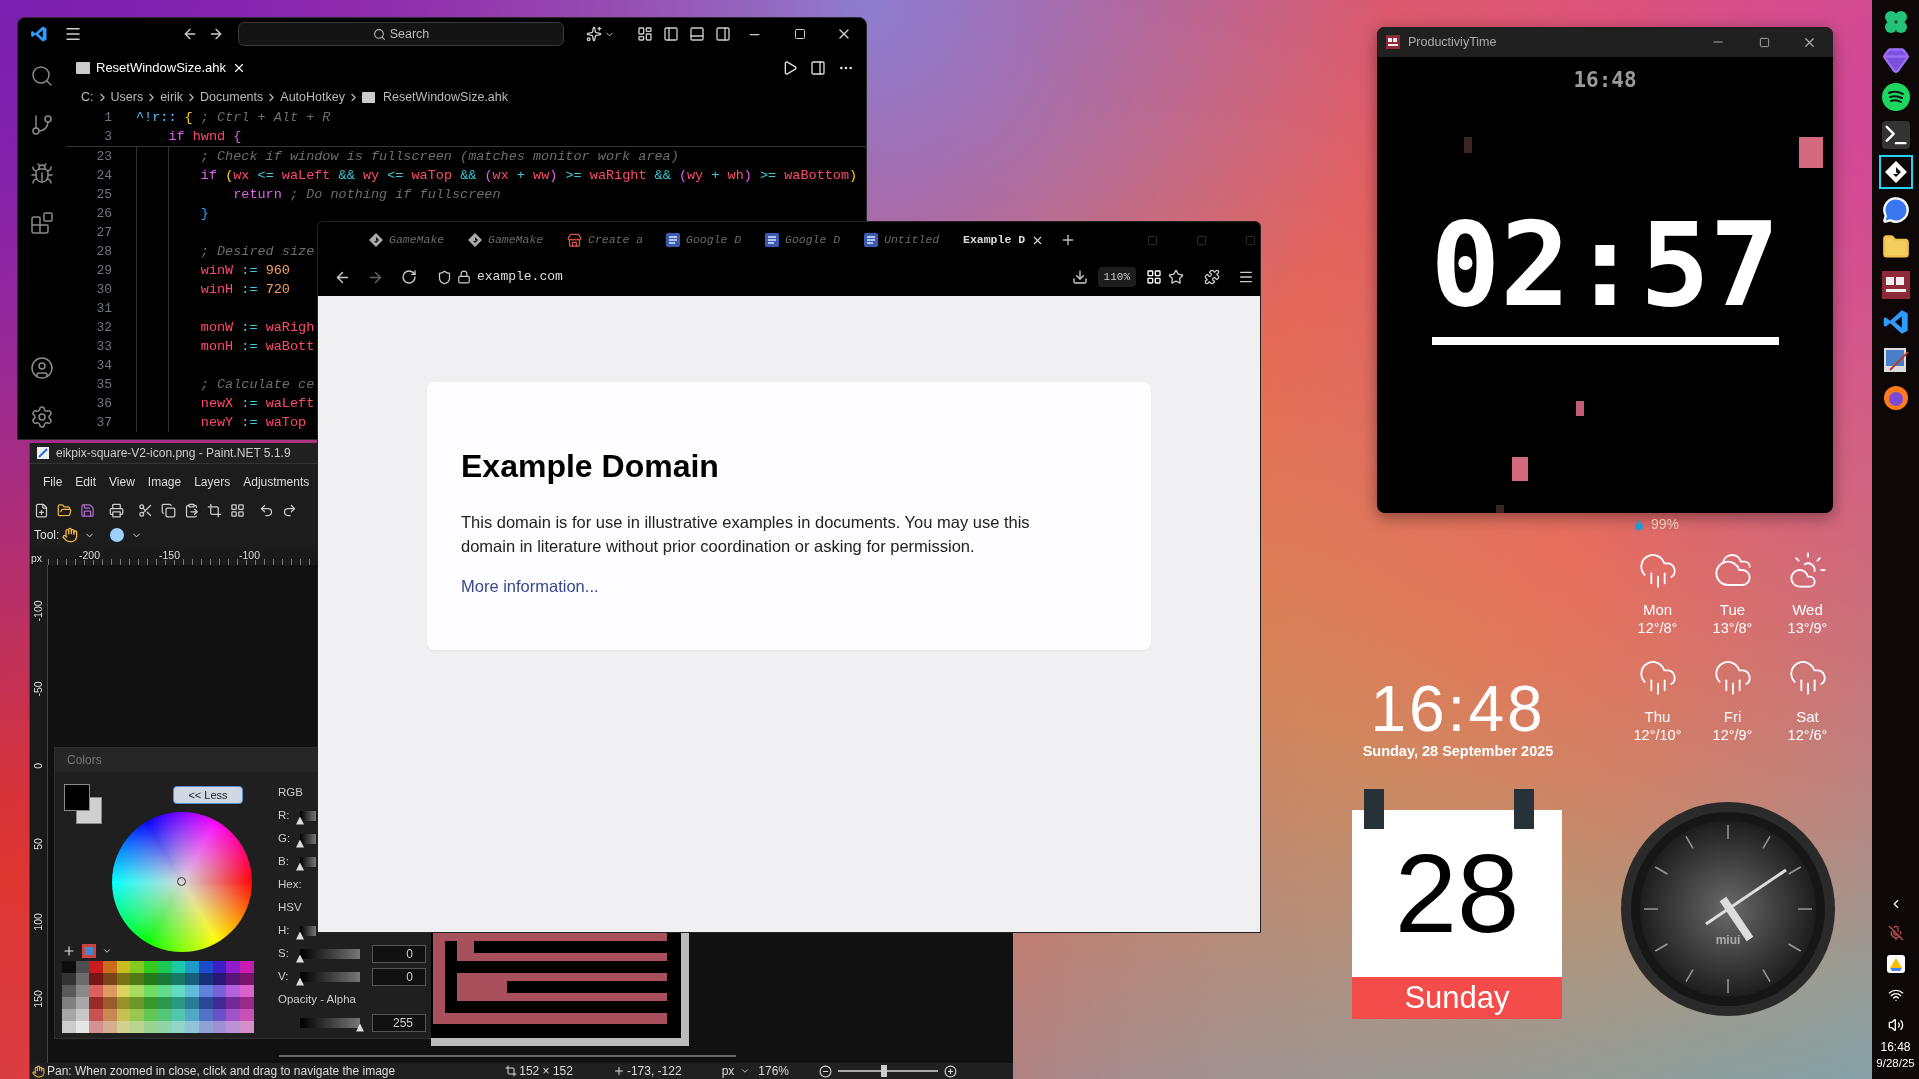  I want to click on menu-item: Layers, so click(212, 481).